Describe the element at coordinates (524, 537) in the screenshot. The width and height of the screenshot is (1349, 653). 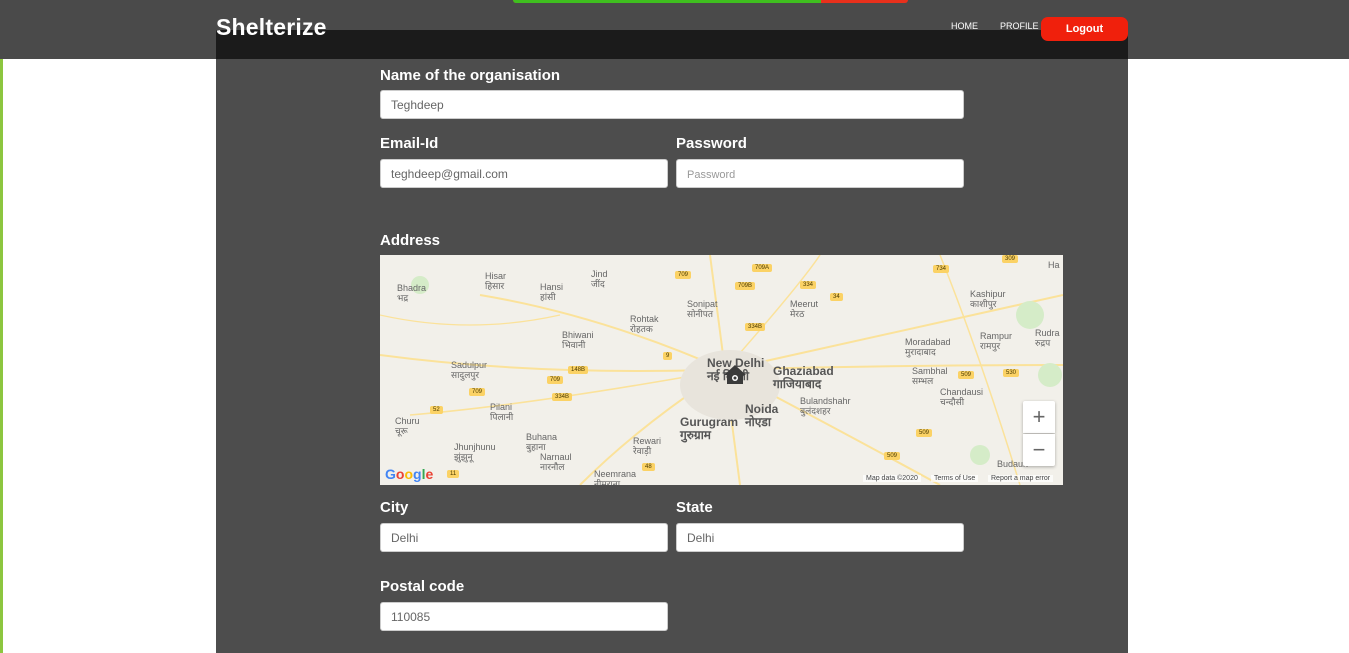
I see `city-input` at that location.